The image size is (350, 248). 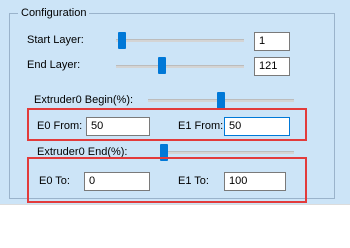 What do you see at coordinates (180, 66) in the screenshot?
I see `end-layer-slider-track` at bounding box center [180, 66].